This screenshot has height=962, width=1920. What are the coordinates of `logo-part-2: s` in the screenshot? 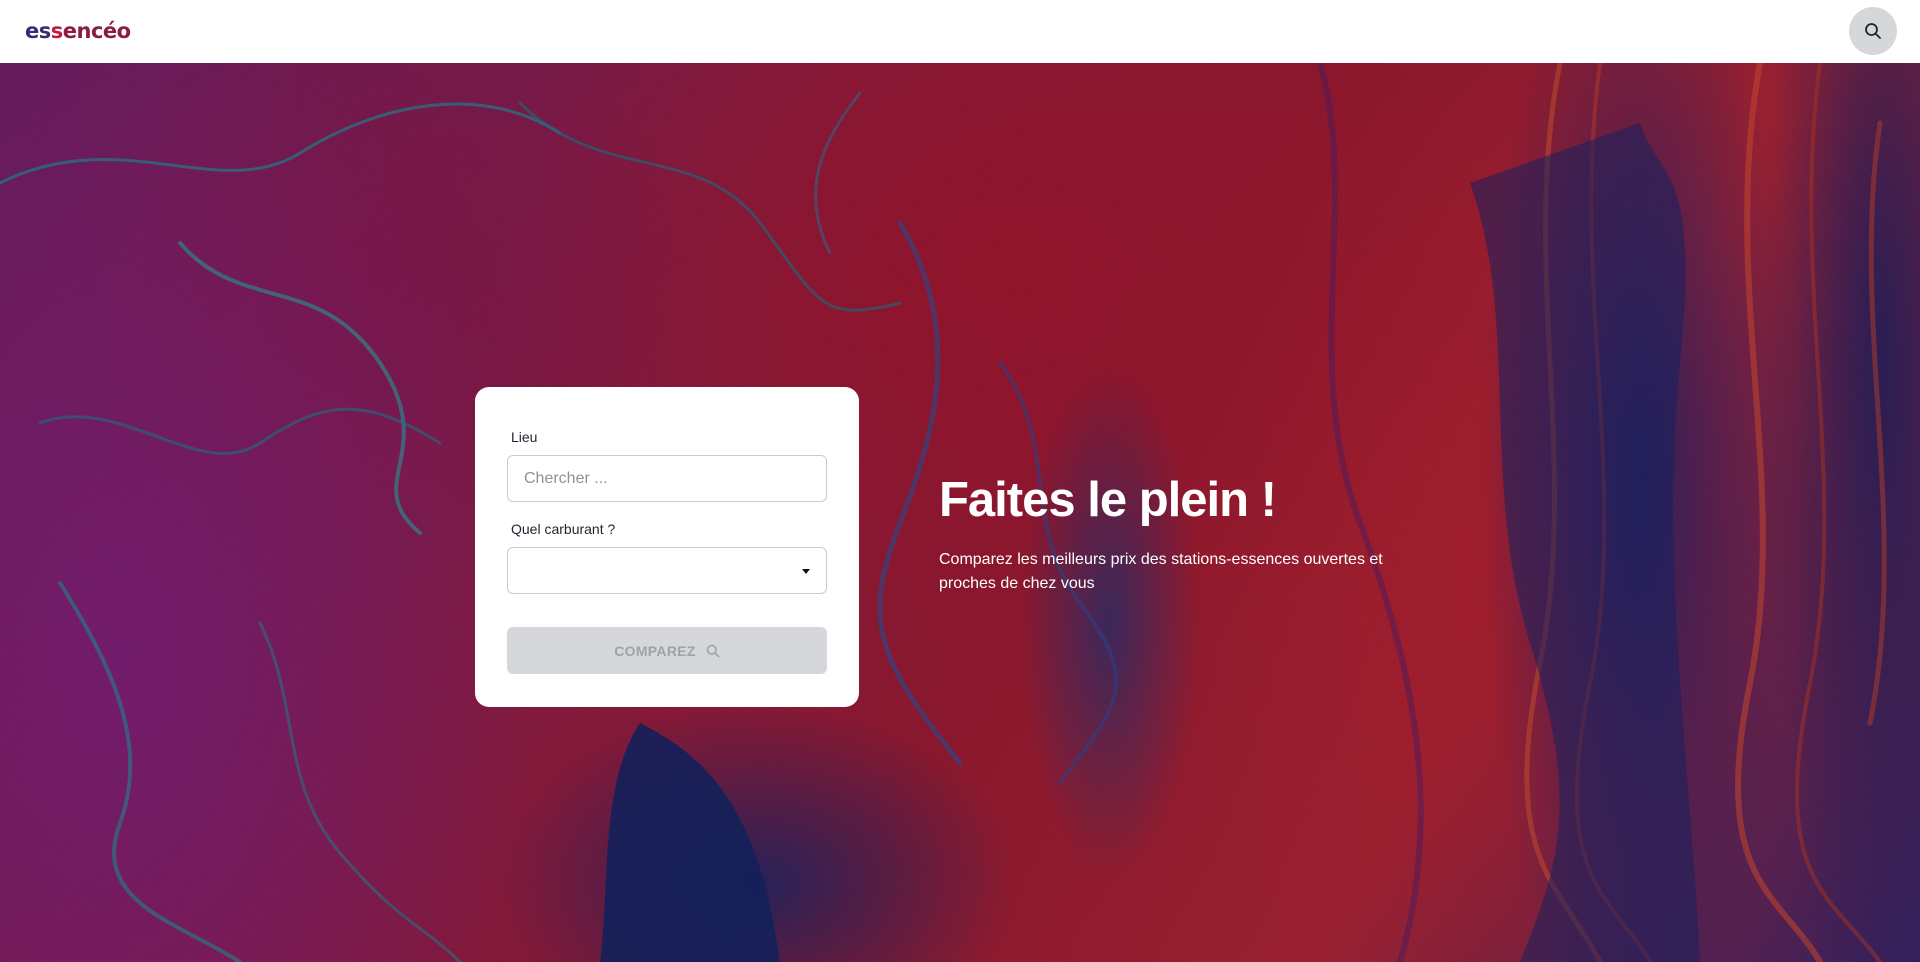 It's located at (57, 31).